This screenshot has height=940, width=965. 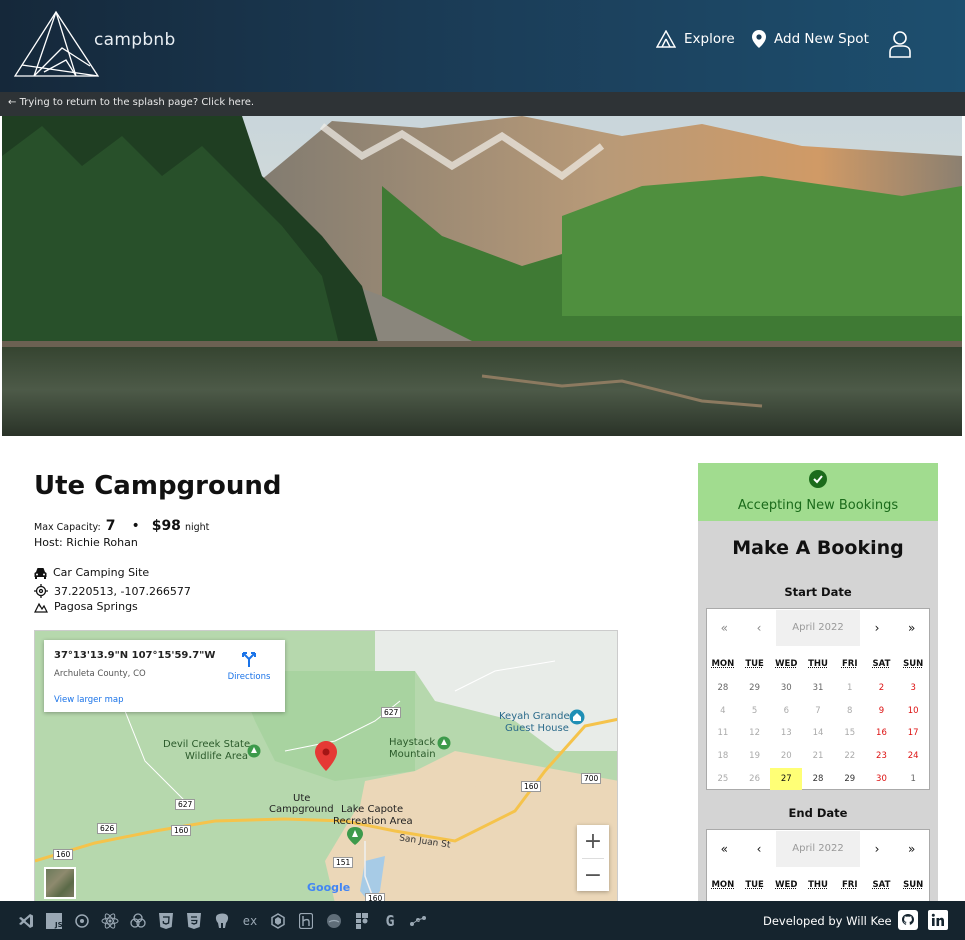 What do you see at coordinates (278, 921) in the screenshot?
I see `sequelize-icon` at bounding box center [278, 921].